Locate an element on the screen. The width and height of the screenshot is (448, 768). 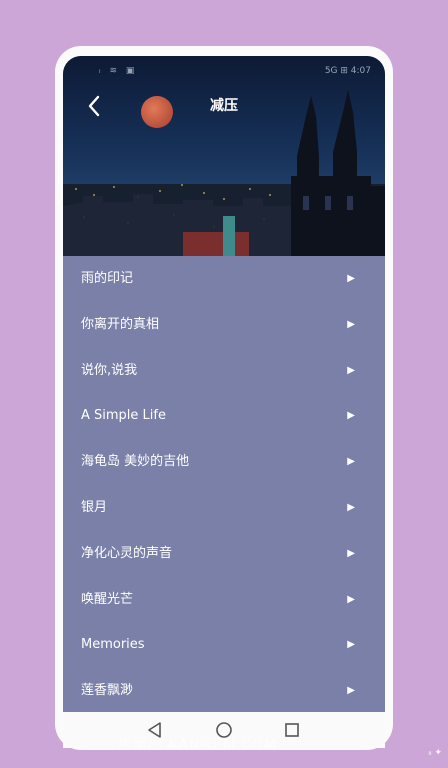
song-title: 净化心灵的声音 is located at coordinates (127, 553).